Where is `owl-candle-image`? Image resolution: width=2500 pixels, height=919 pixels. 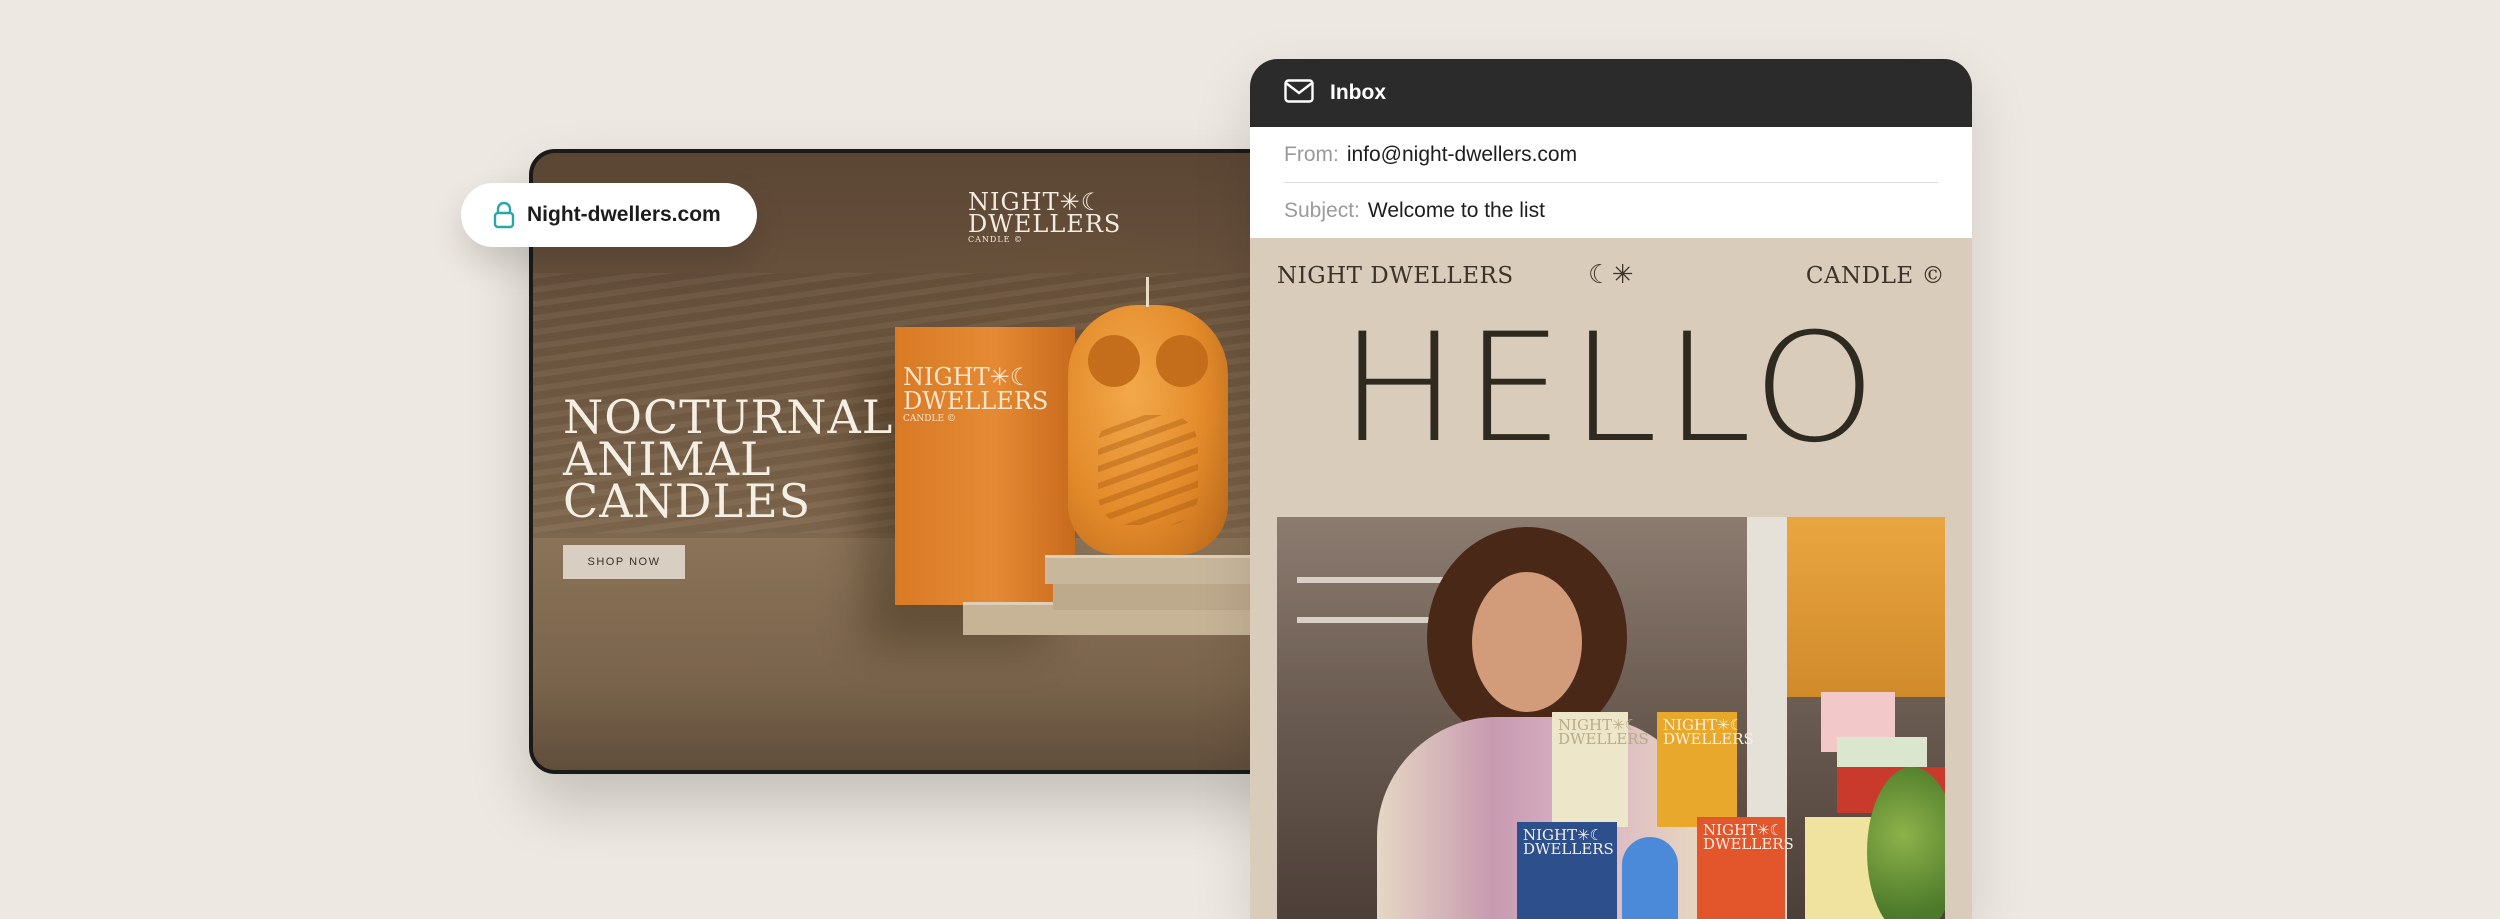
owl-candle-image is located at coordinates (1148, 416).